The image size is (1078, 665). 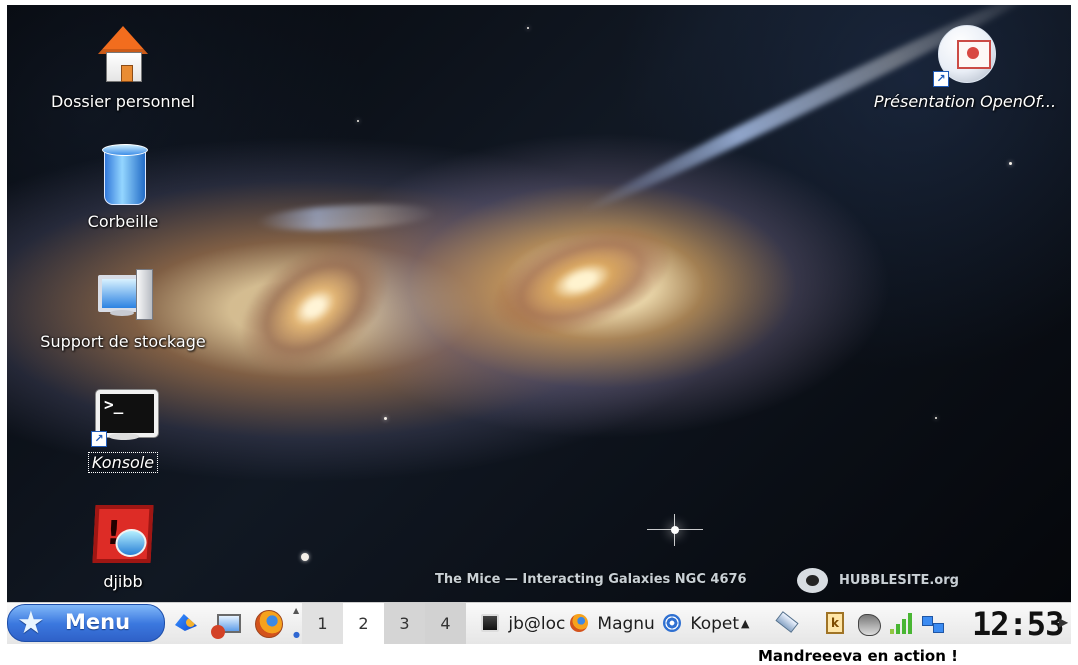 I want to click on drawing-launcher-button, so click(x=187, y=624).